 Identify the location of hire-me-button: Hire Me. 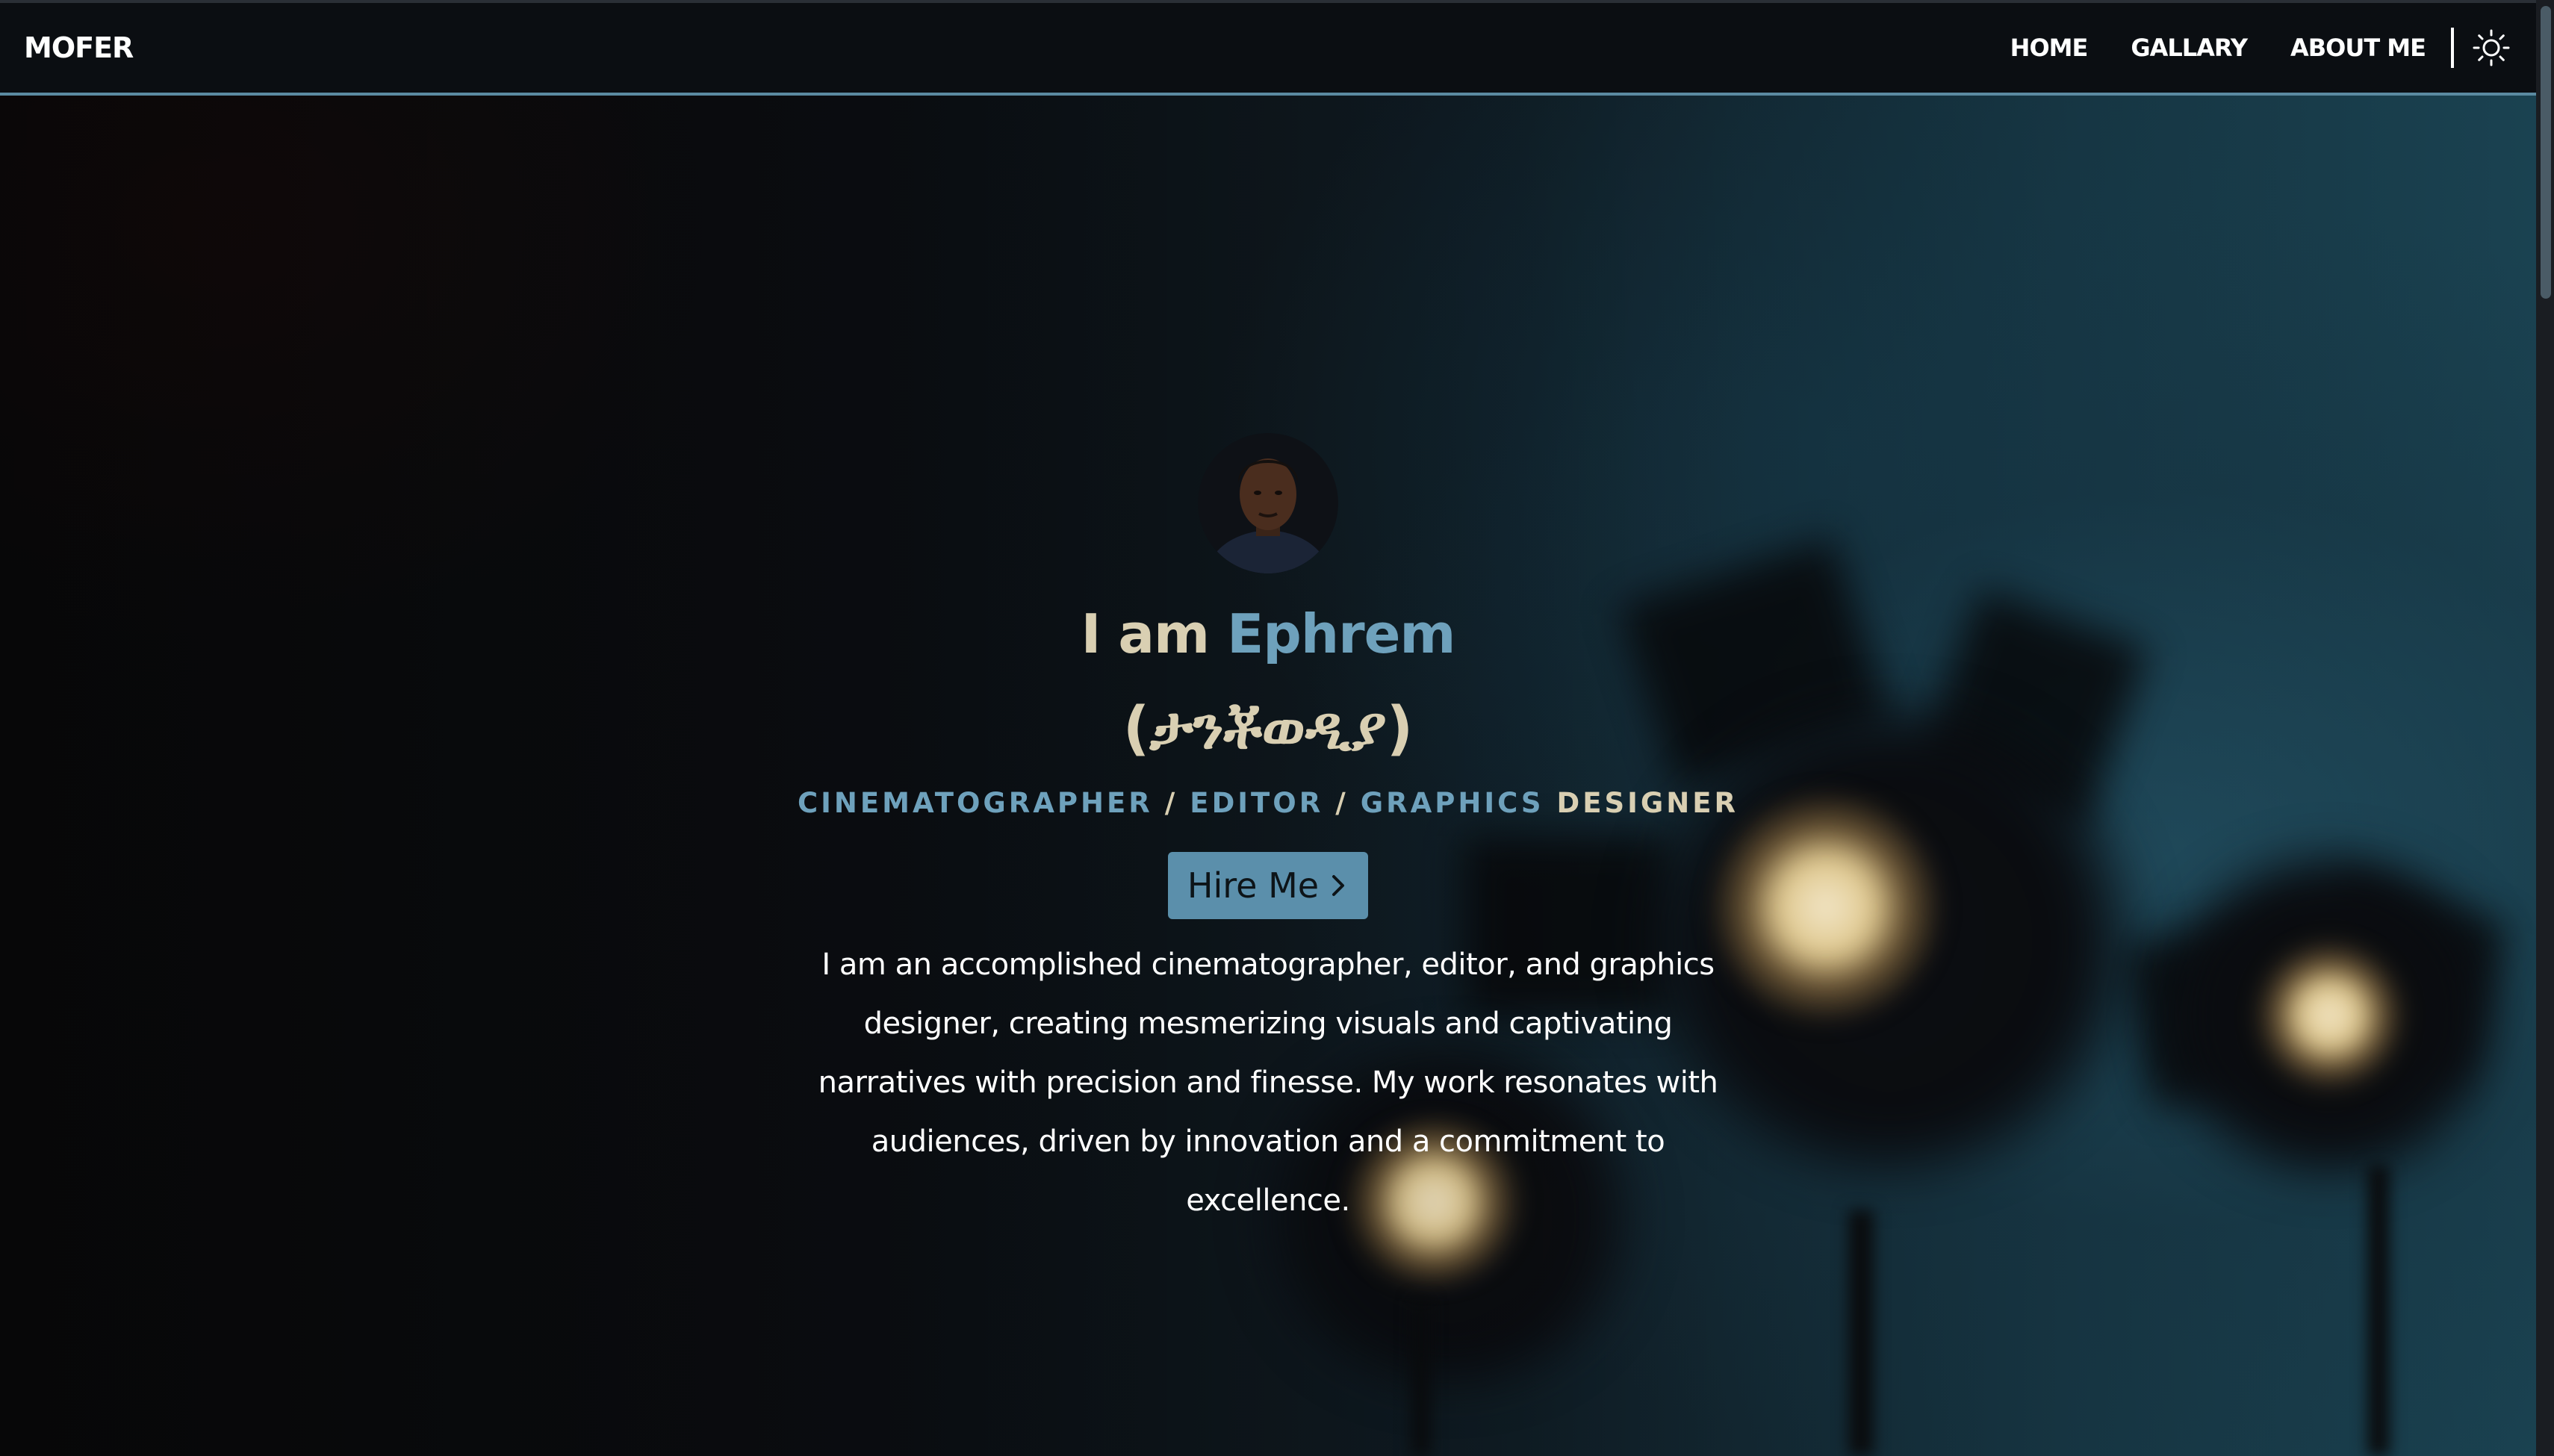
(1268, 885).